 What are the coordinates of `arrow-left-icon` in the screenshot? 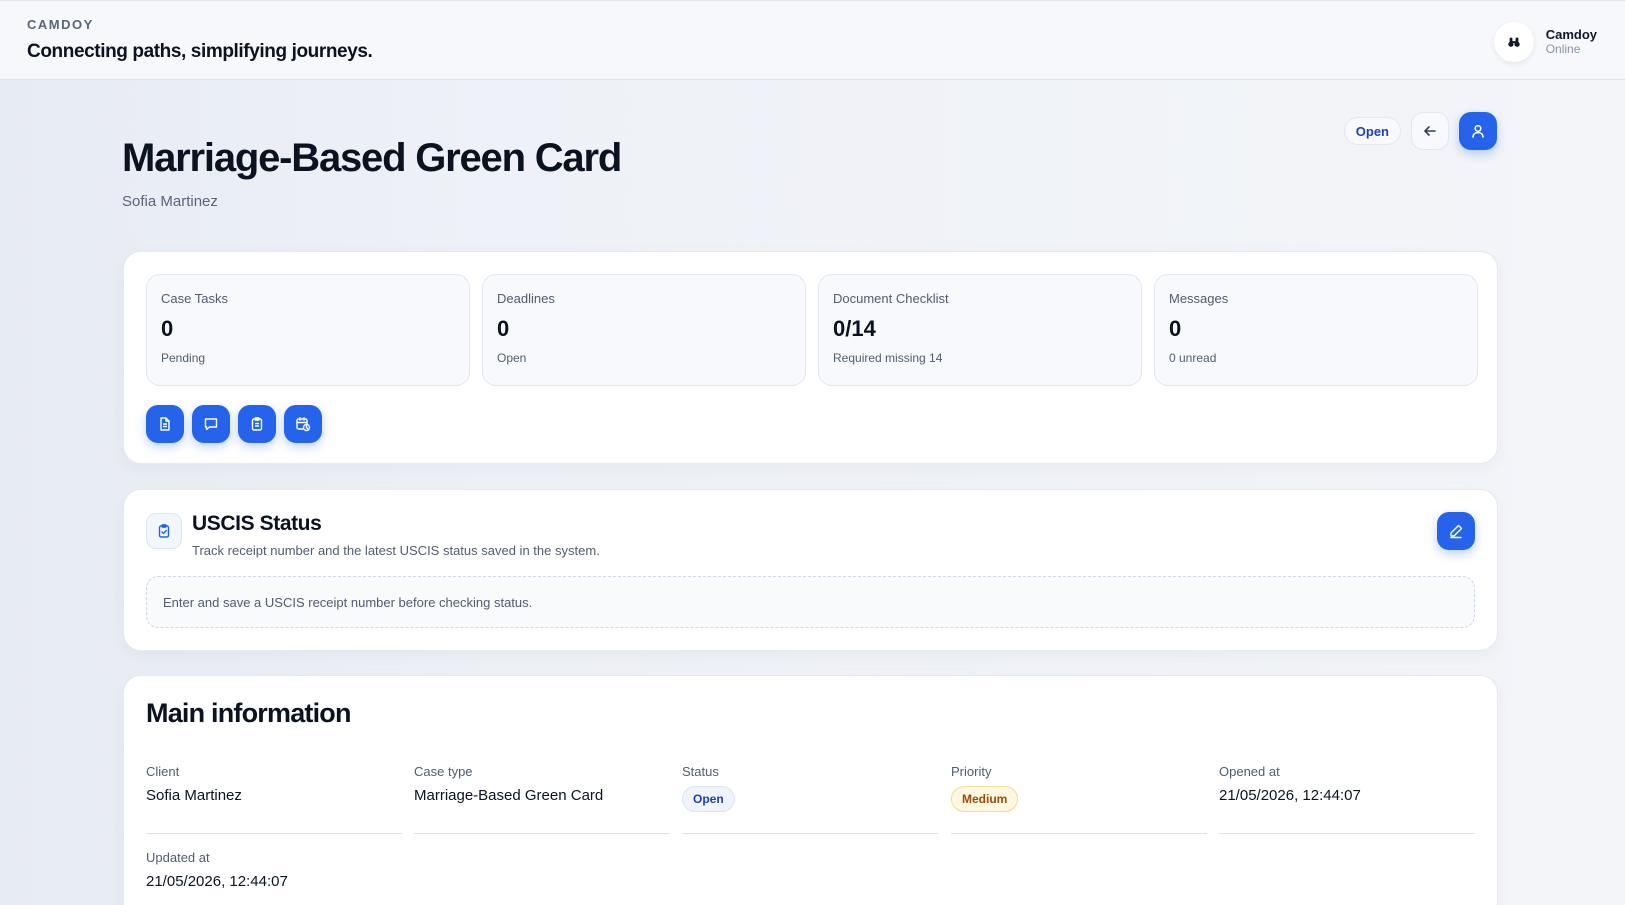 It's located at (1430, 131).